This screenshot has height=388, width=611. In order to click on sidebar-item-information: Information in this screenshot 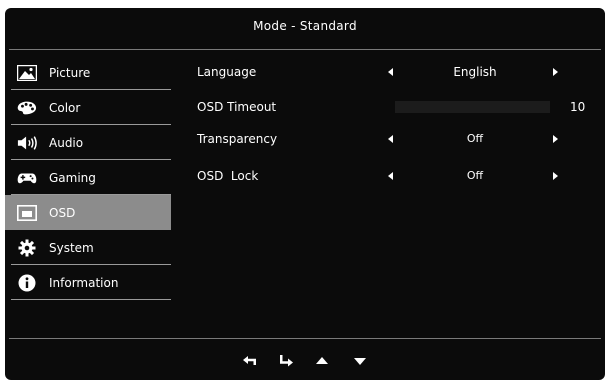, I will do `click(88, 282)`.